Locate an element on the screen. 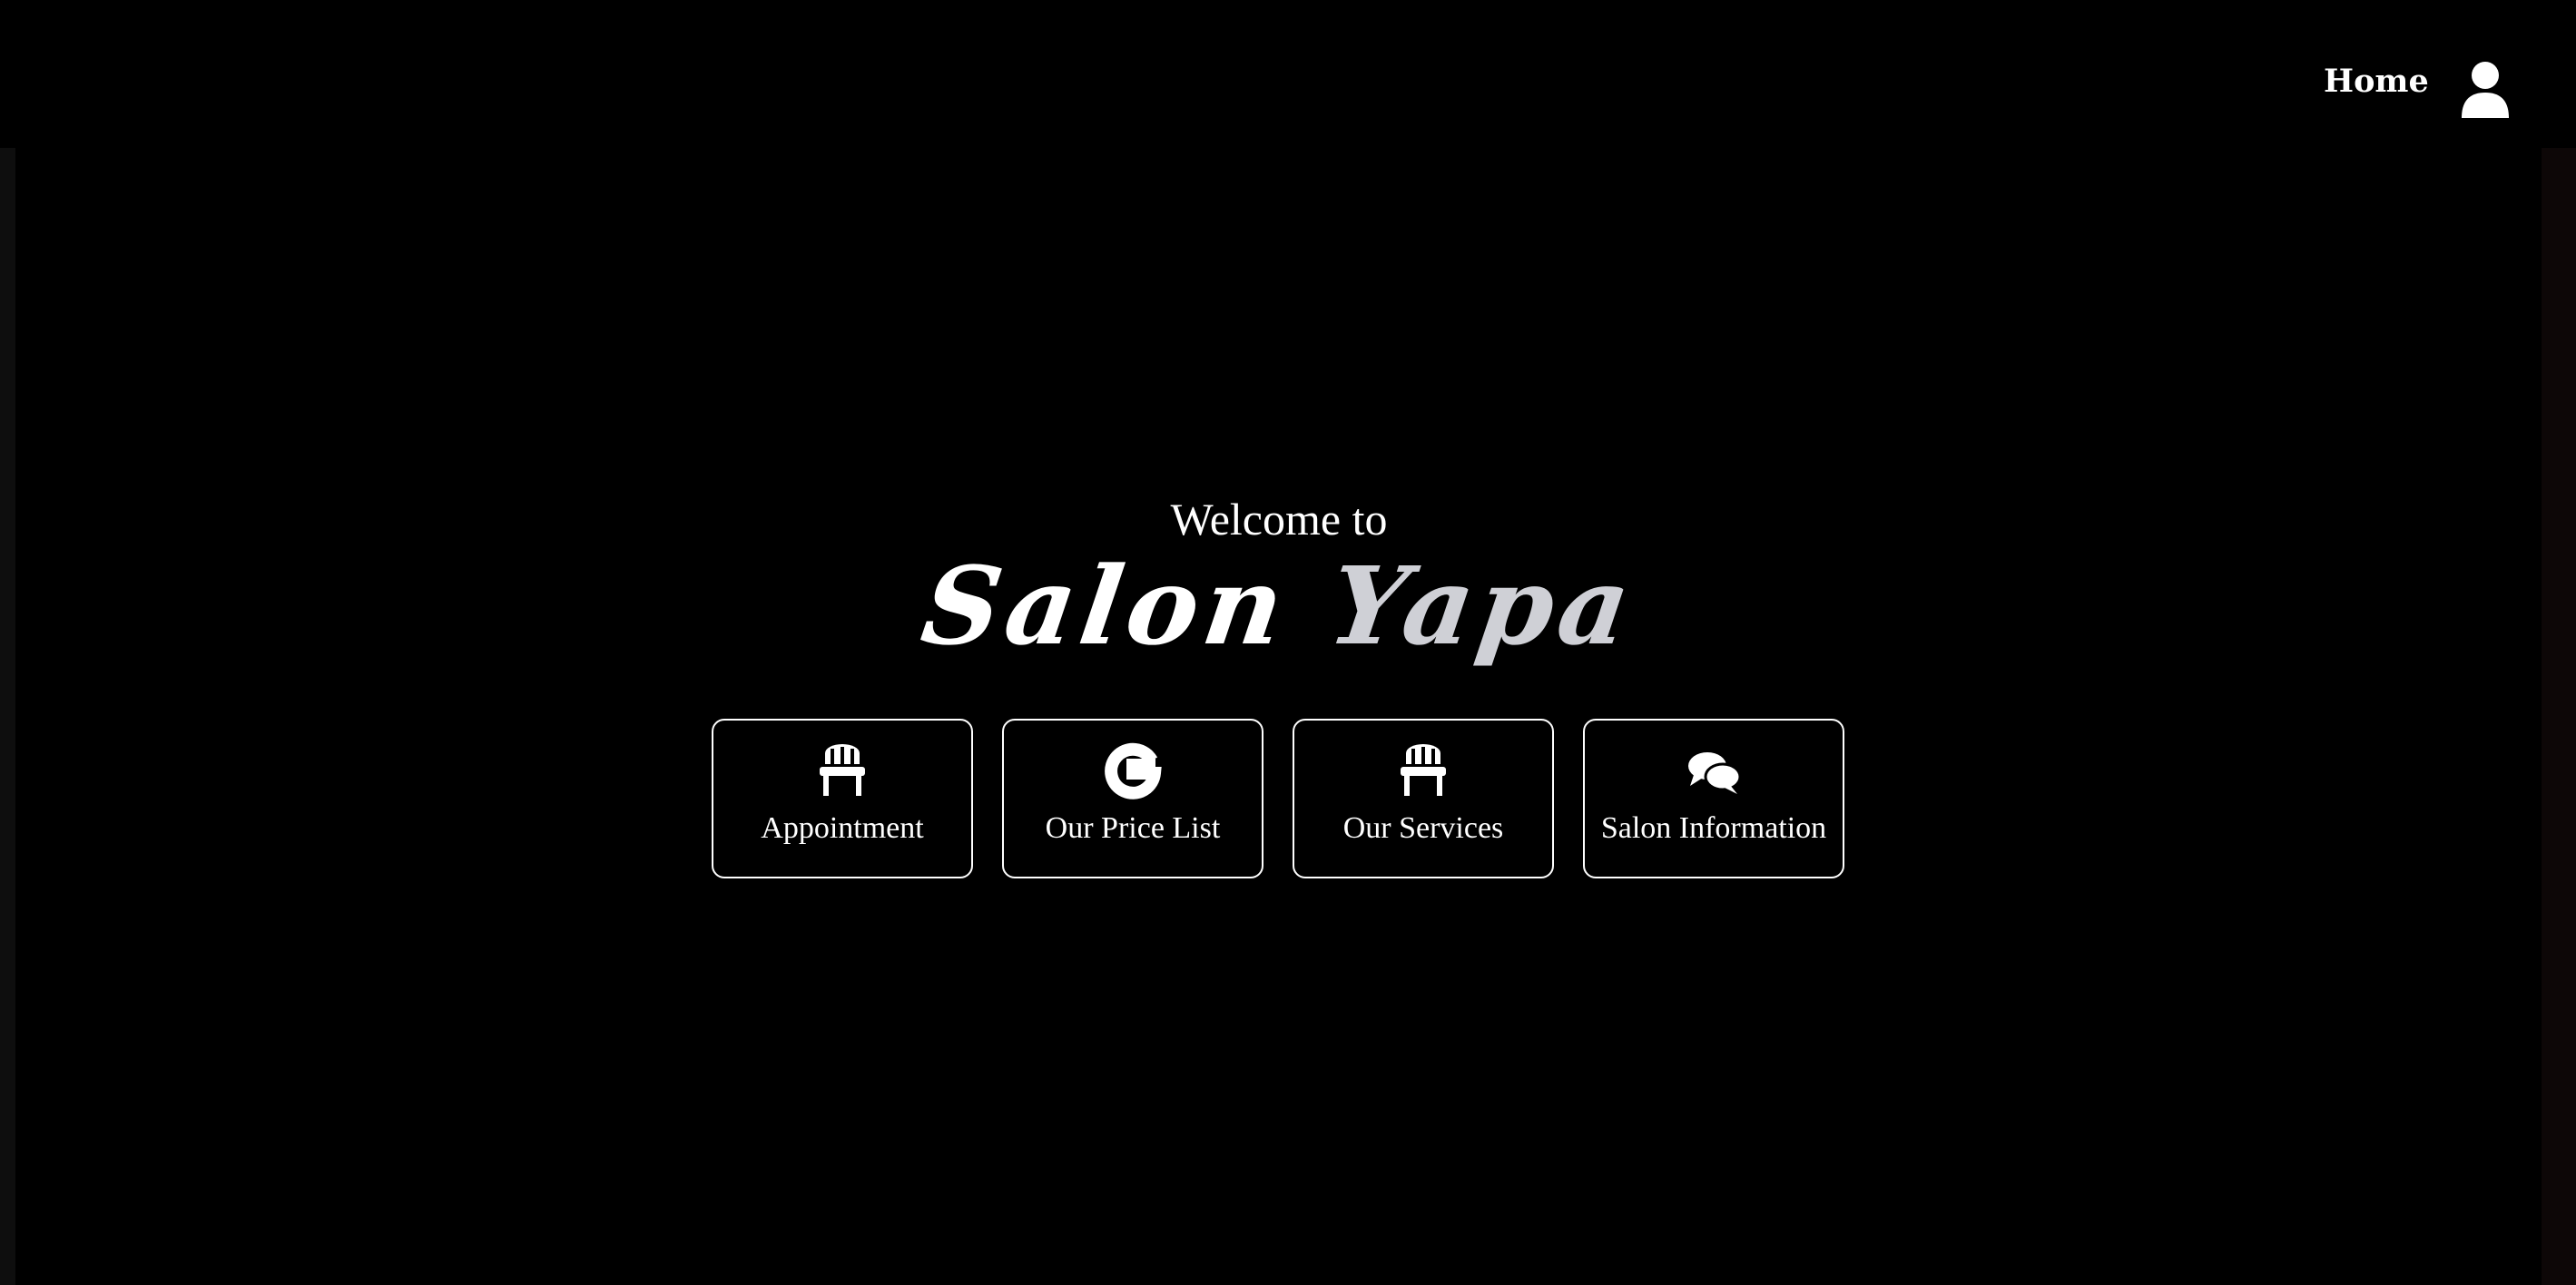 The height and width of the screenshot is (1285, 2576). right-edge-strip is located at coordinates (2559, 717).